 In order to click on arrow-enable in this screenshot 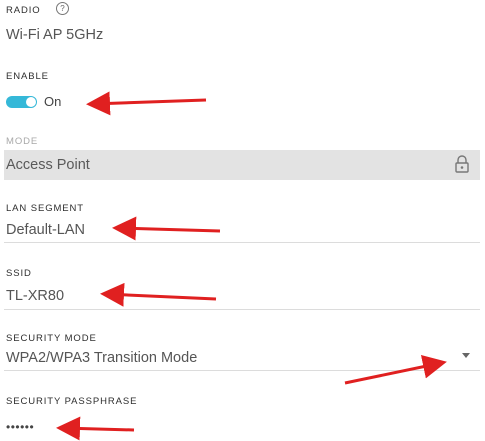, I will do `click(146, 103)`.